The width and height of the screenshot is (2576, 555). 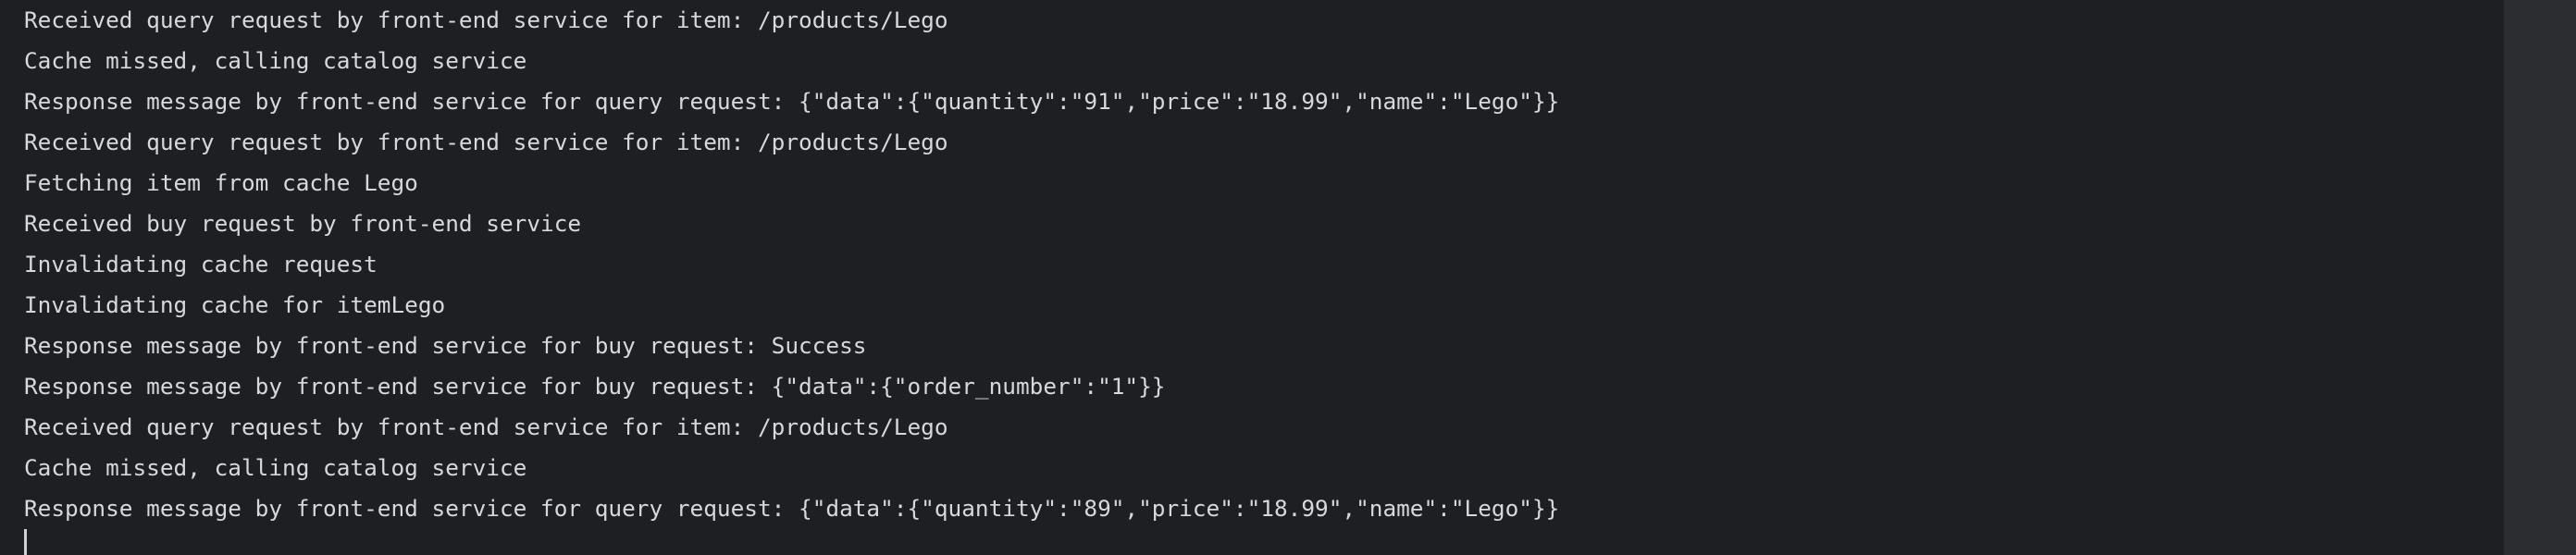 What do you see at coordinates (235, 305) in the screenshot?
I see `console-line: Invalidating cache for itemLego` at bounding box center [235, 305].